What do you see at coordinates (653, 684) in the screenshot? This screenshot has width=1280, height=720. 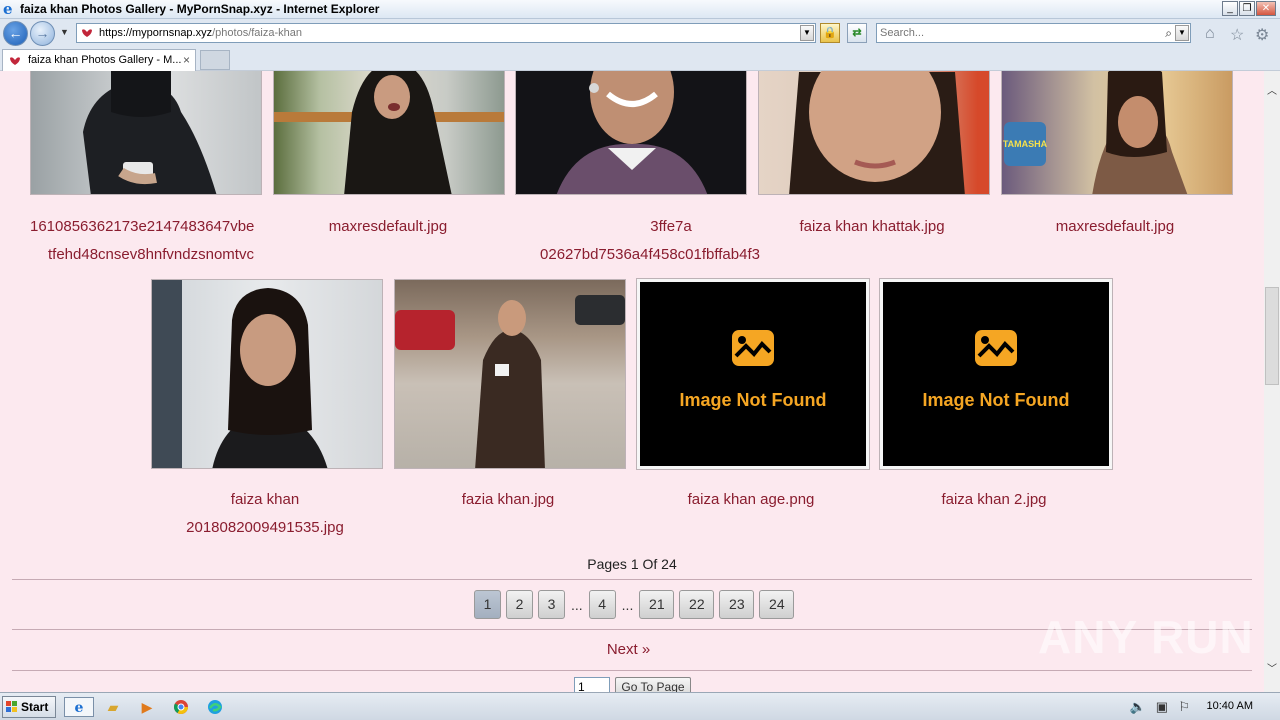 I see `goto-page-button: Go To Page` at bounding box center [653, 684].